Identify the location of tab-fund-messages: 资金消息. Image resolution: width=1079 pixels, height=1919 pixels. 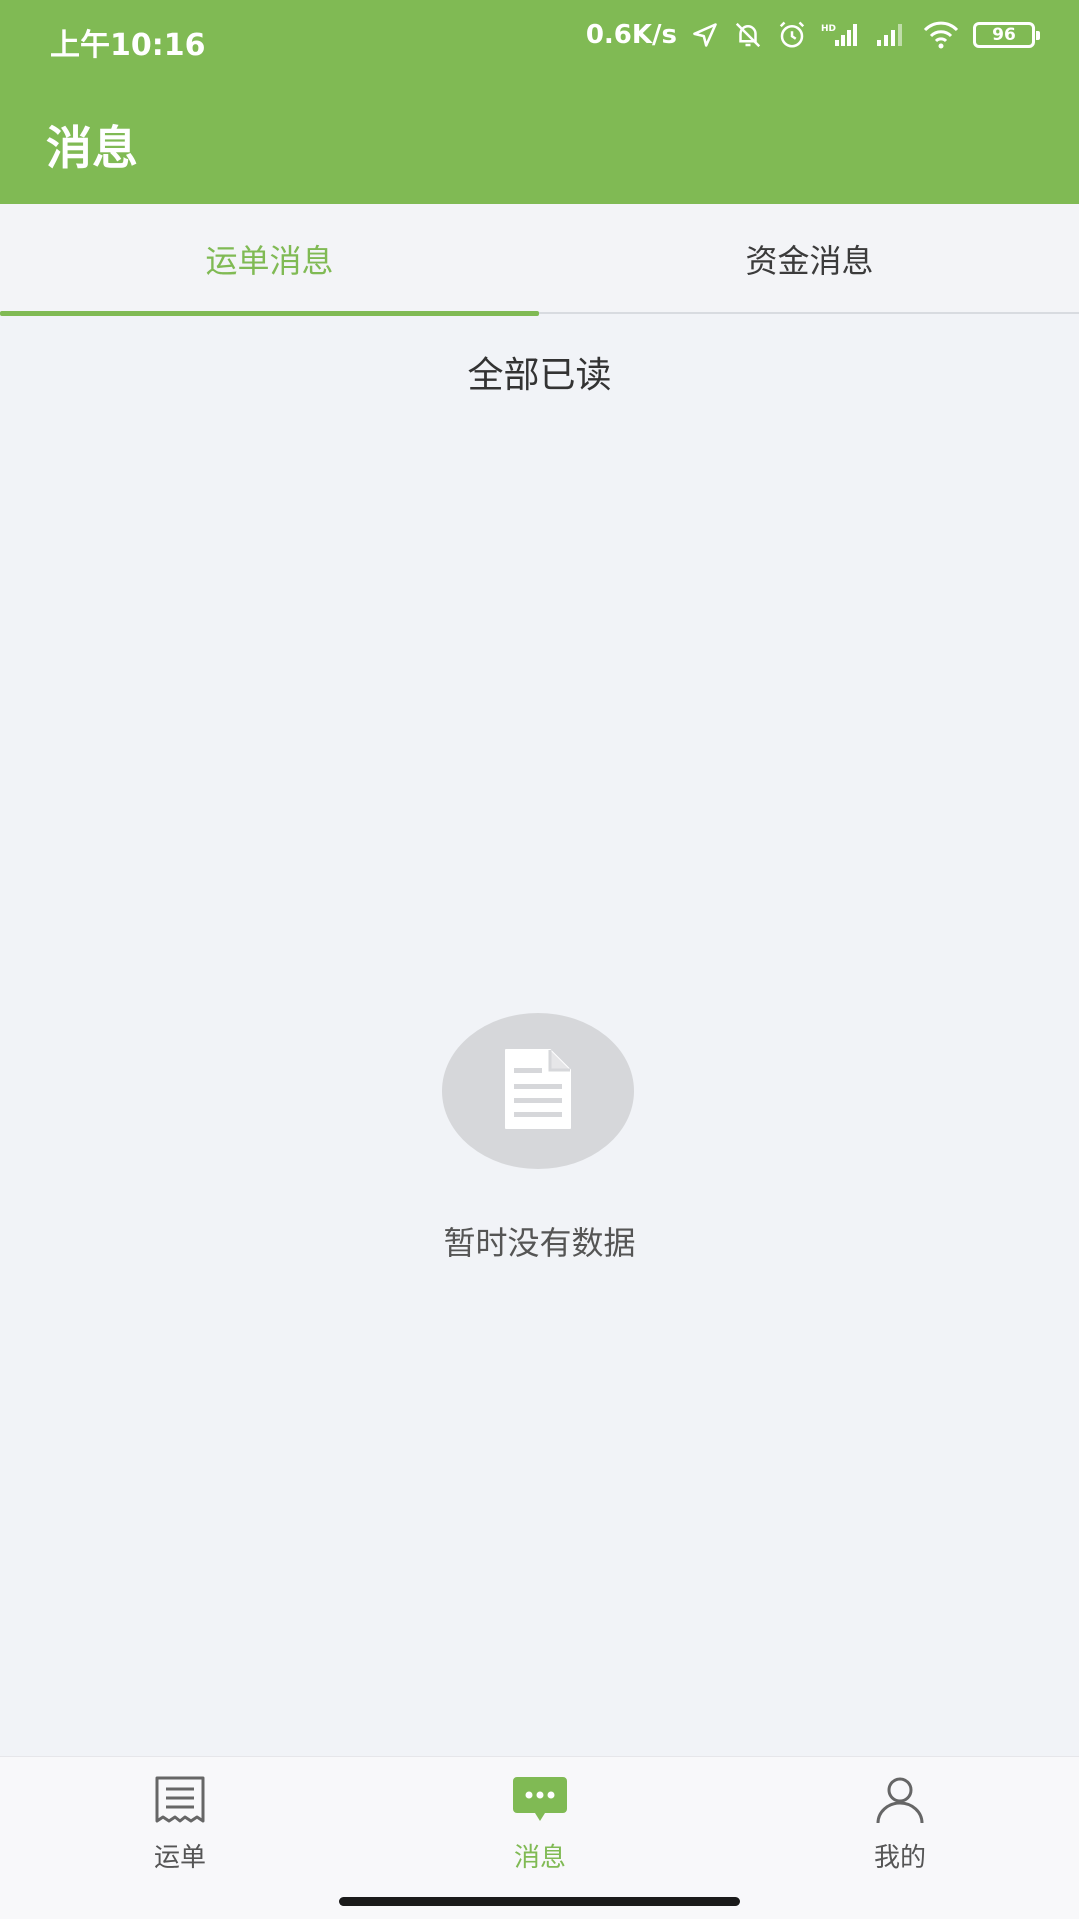
(809, 259).